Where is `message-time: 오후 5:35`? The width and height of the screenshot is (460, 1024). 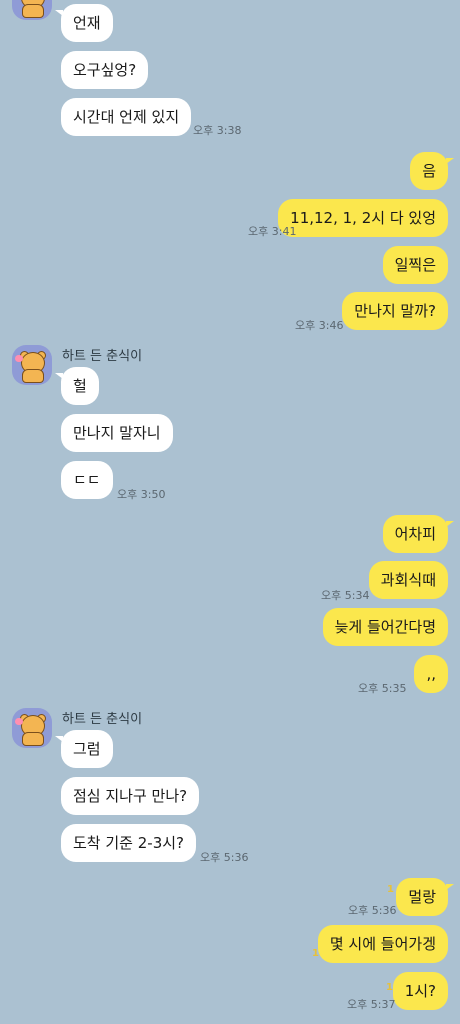
message-time: 오후 5:35 is located at coordinates (382, 688).